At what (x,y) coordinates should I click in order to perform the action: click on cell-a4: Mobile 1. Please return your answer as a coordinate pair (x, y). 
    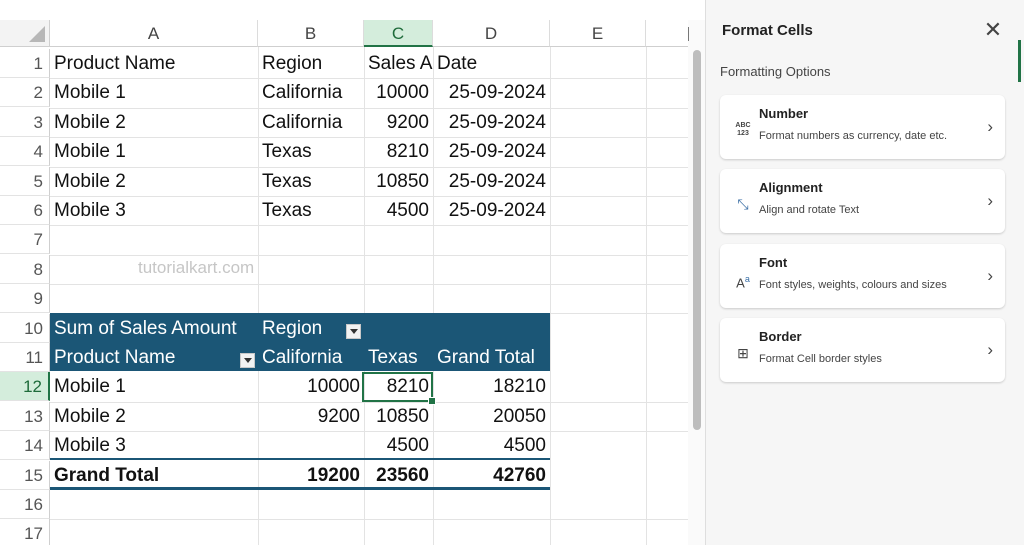
    Looking at the image, I should click on (90, 151).